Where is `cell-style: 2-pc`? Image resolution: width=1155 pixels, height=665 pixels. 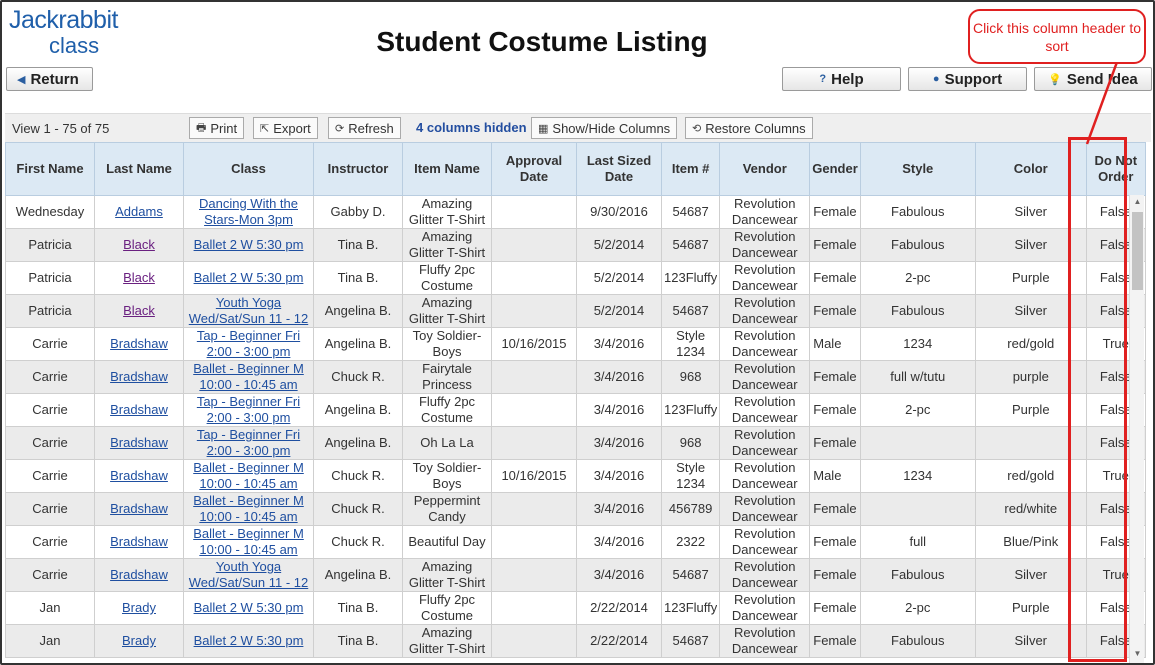 cell-style: 2-pc is located at coordinates (917, 278).